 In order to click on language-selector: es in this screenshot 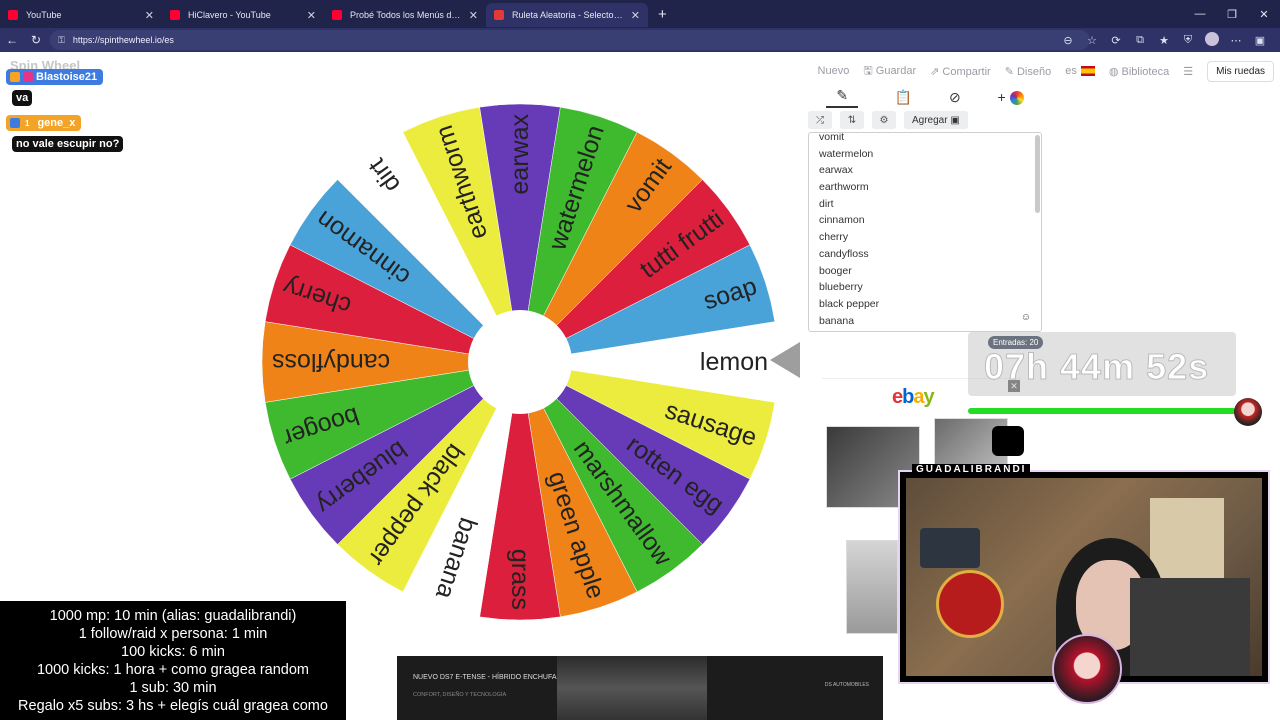, I will do `click(1080, 71)`.